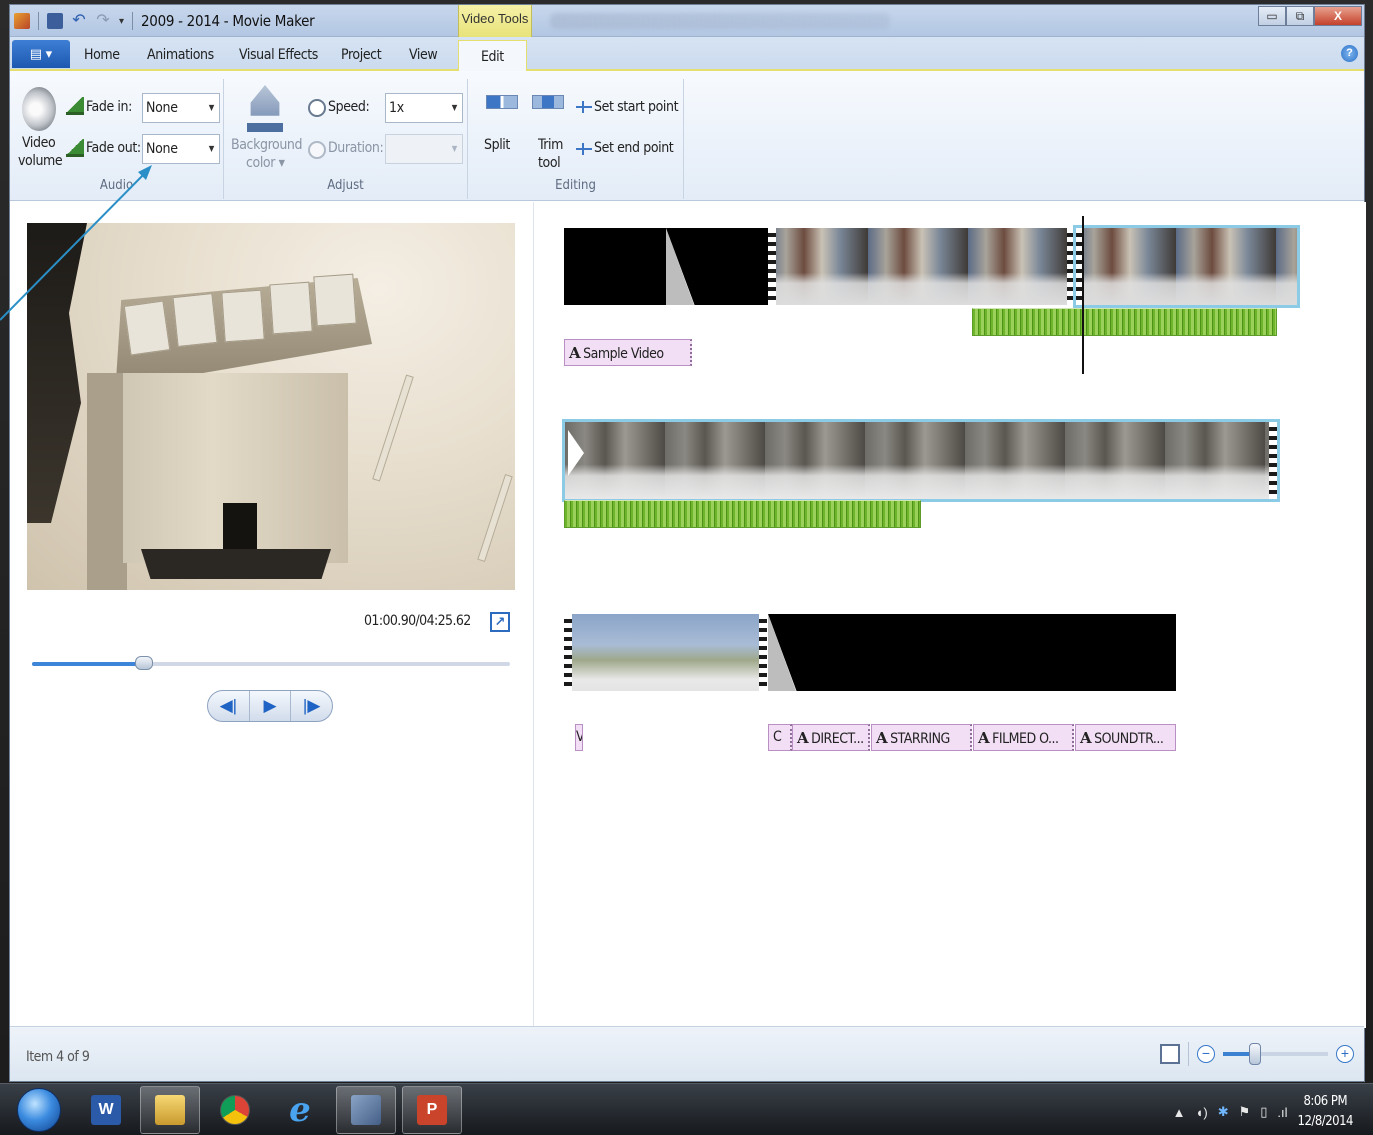 The height and width of the screenshot is (1135, 1373). Describe the element at coordinates (361, 55) in the screenshot. I see `tab-project: Project` at that location.